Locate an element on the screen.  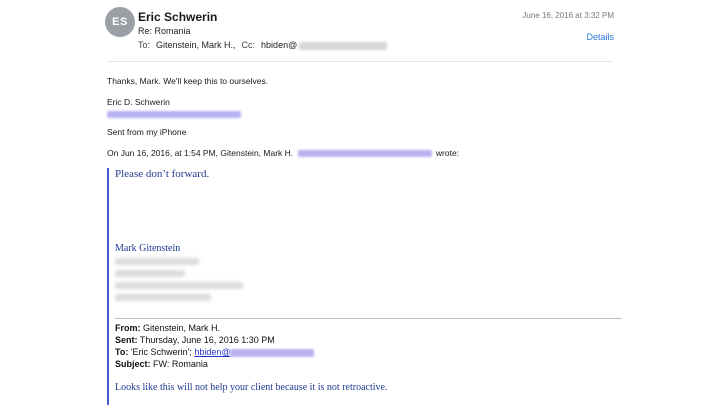
to-recipient: Gitenstein, Mark H., is located at coordinates (196, 45).